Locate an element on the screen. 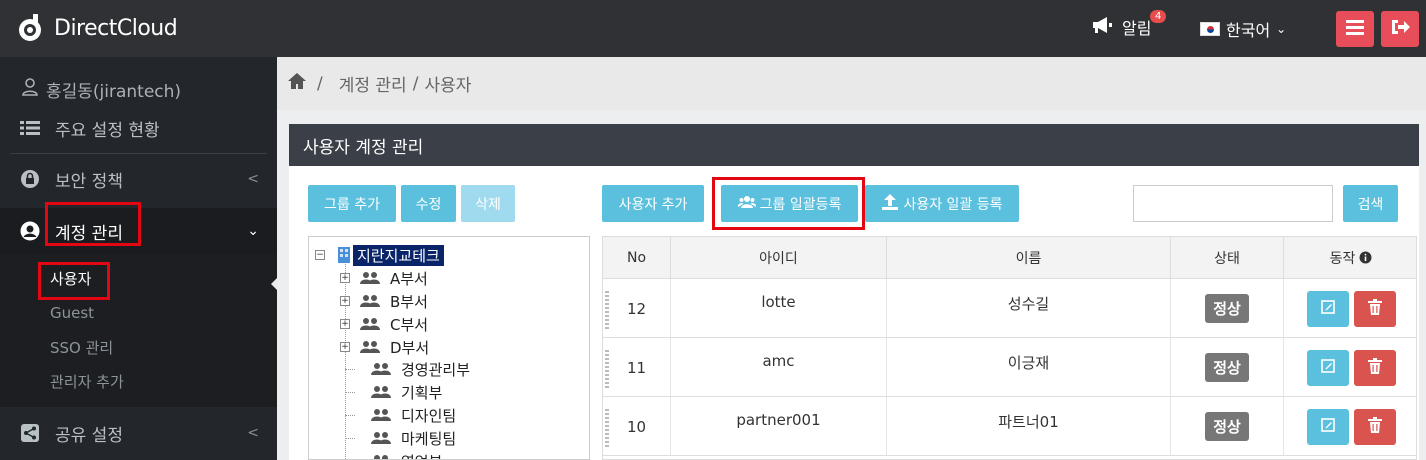 This screenshot has width=1426, height=460. user-bulk-label: 사용자 일괄 등록 is located at coordinates (953, 204).